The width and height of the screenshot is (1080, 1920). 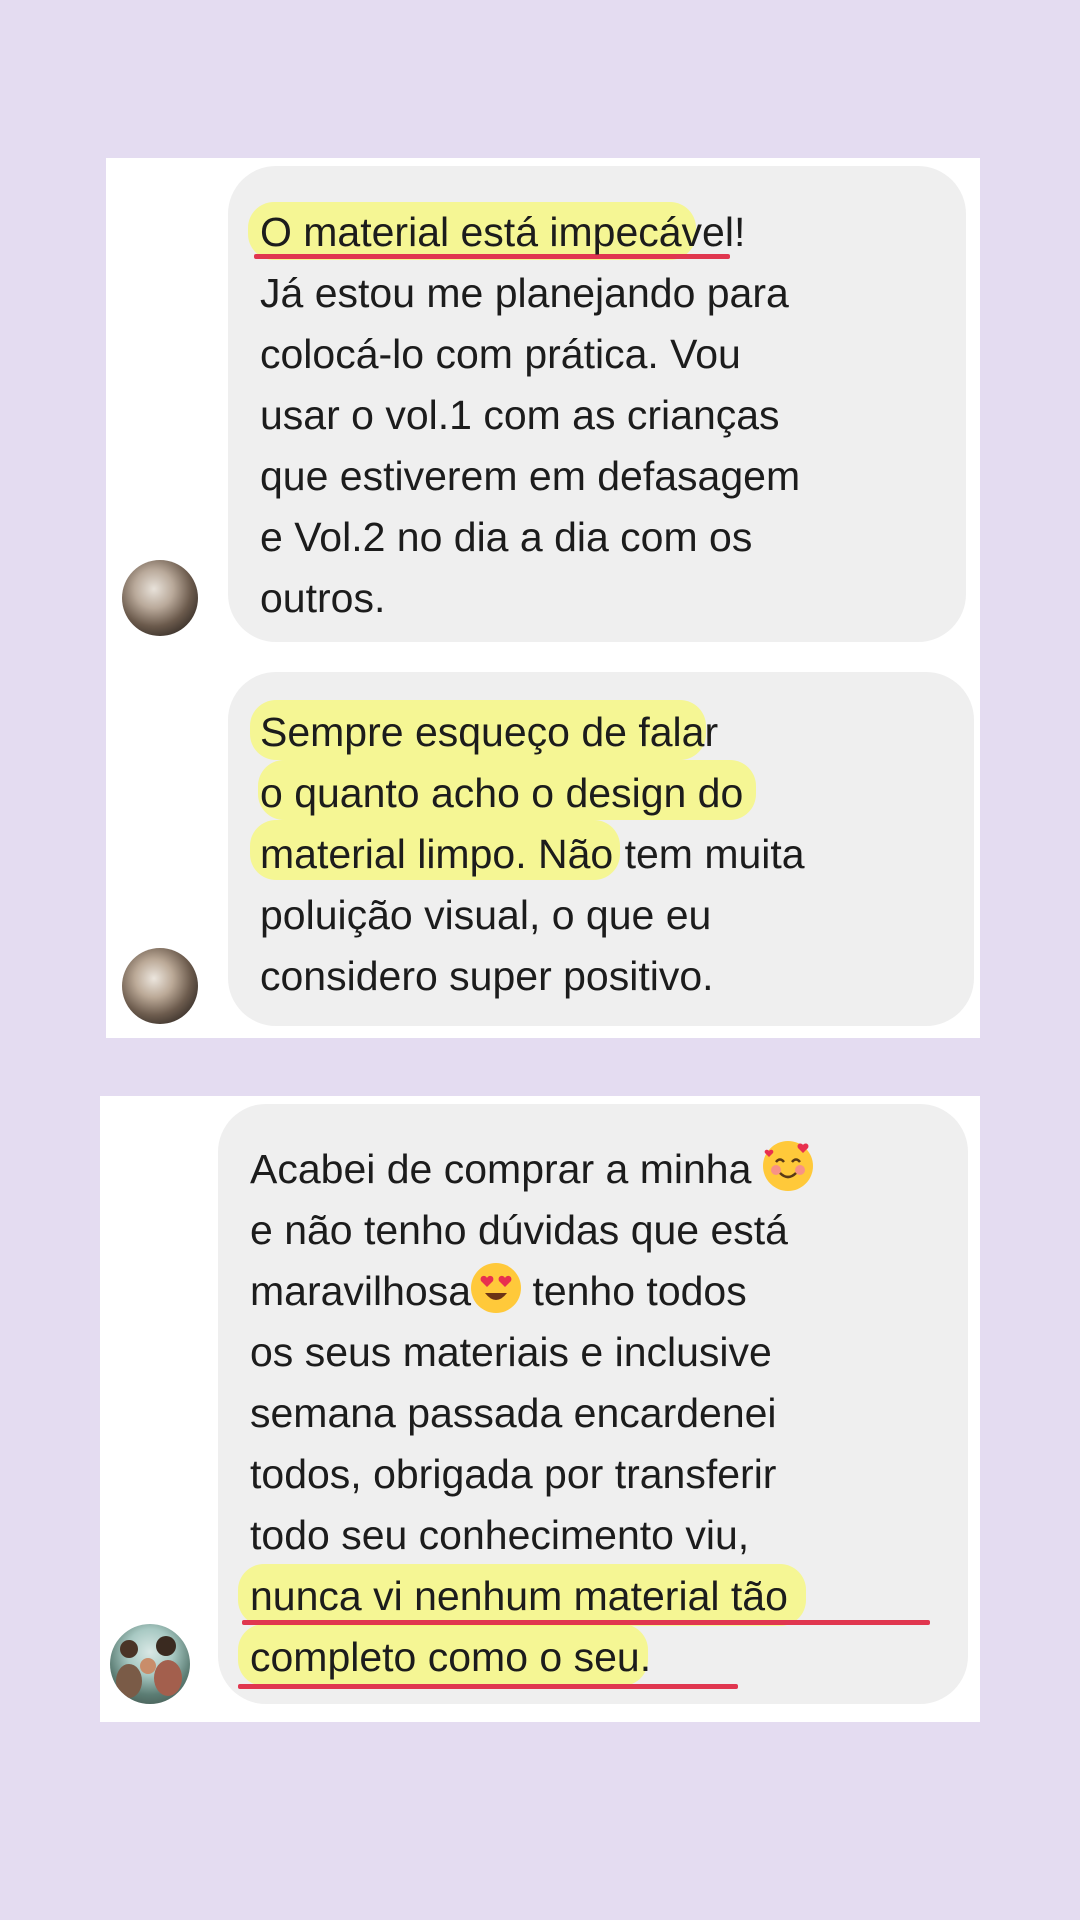 What do you see at coordinates (361, 1291) in the screenshot?
I see `message-text: maravilhosa` at bounding box center [361, 1291].